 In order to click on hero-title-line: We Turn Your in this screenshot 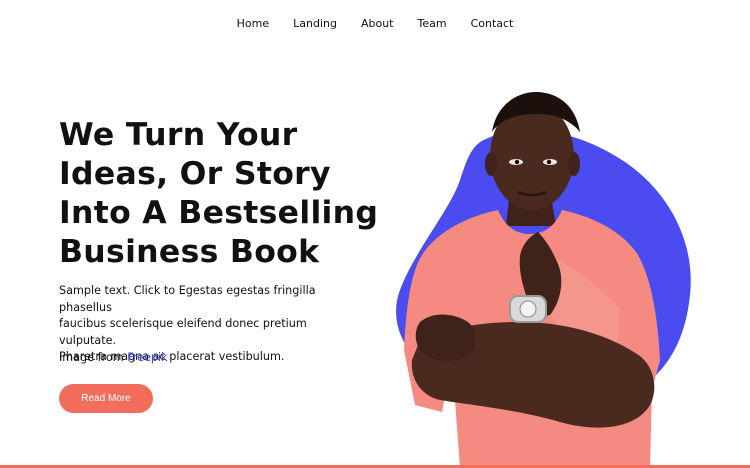, I will do `click(178, 135)`.